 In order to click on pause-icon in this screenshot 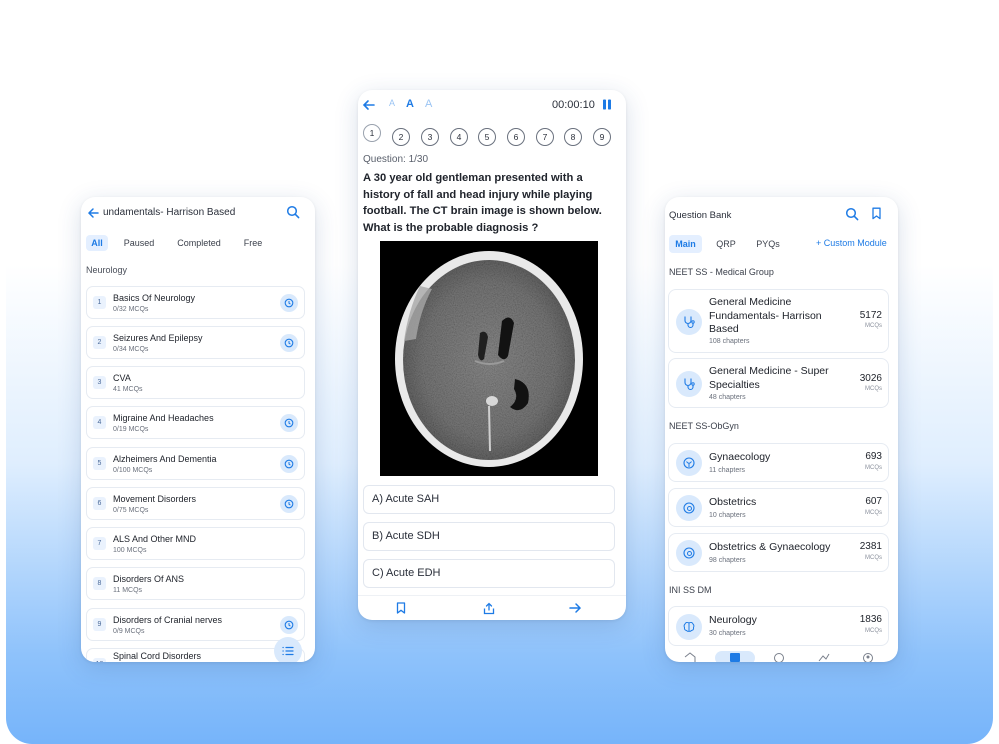, I will do `click(607, 104)`.